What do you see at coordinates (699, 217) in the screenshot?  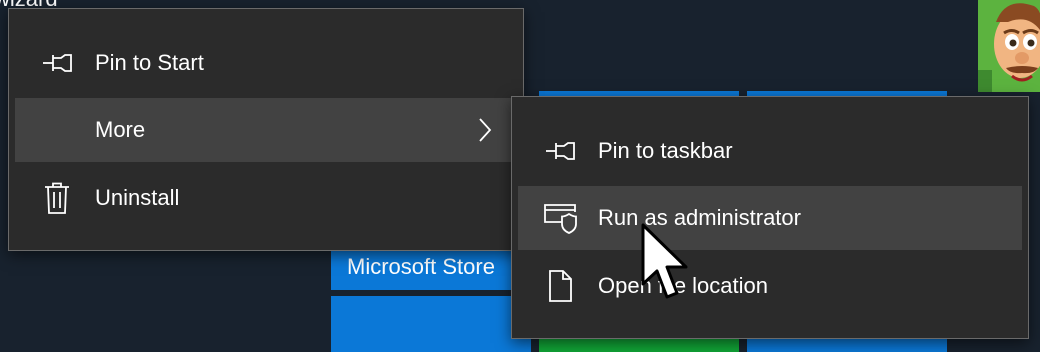 I see `menu-item-label: Run as administrator` at bounding box center [699, 217].